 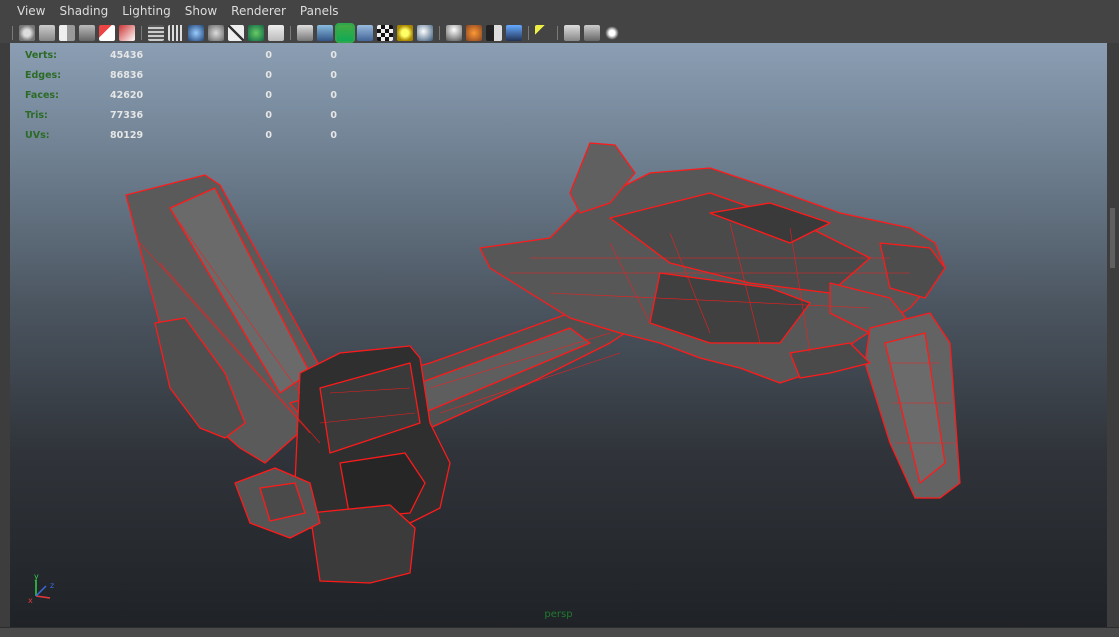 I want to click on left-panel-edge, so click(x=5, y=335).